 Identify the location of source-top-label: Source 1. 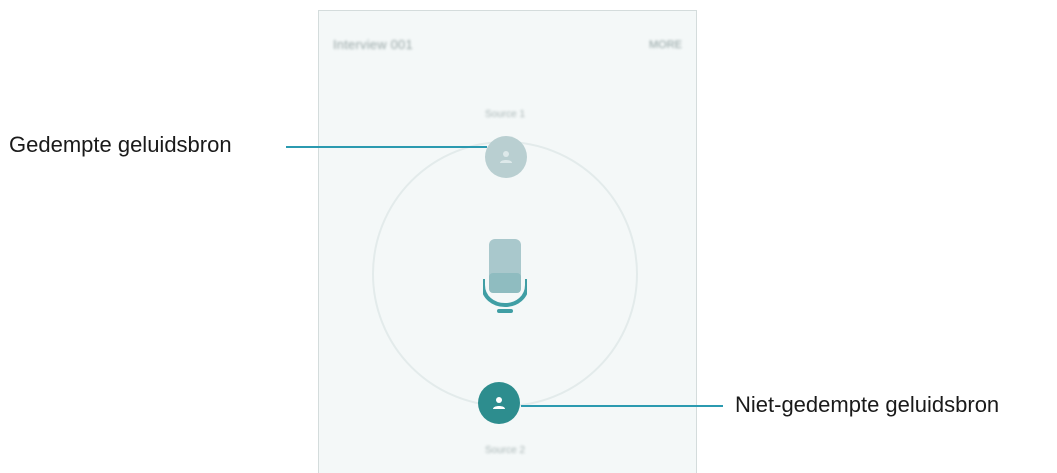
(505, 114).